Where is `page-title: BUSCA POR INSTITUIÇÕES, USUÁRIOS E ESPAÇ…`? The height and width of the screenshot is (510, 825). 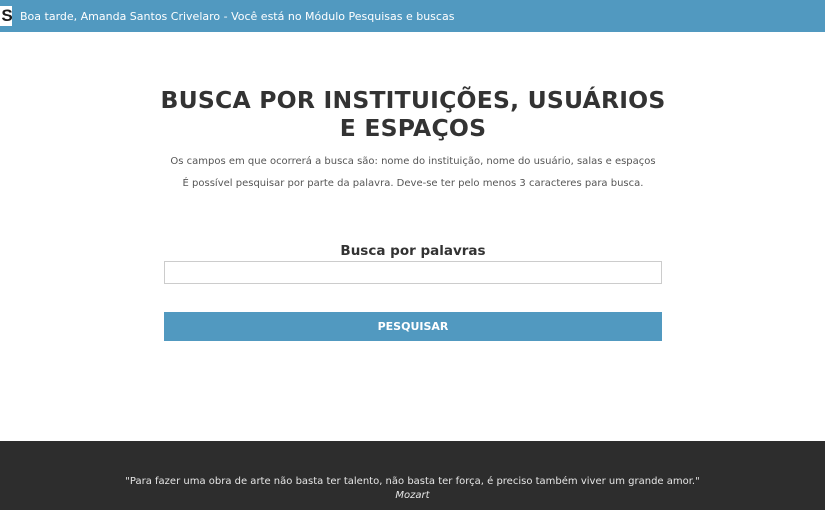
page-title: BUSCA POR INSTITUIÇÕES, USUÁRIOS E ESPAÇ… is located at coordinates (413, 114).